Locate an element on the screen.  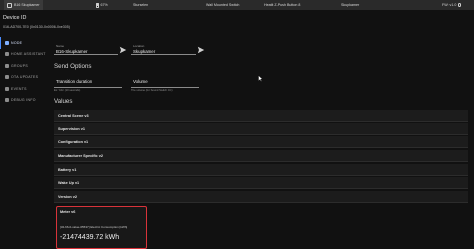
sidebar-item-home-assistant: HOME ASSISTANT is located at coordinates (26, 55).